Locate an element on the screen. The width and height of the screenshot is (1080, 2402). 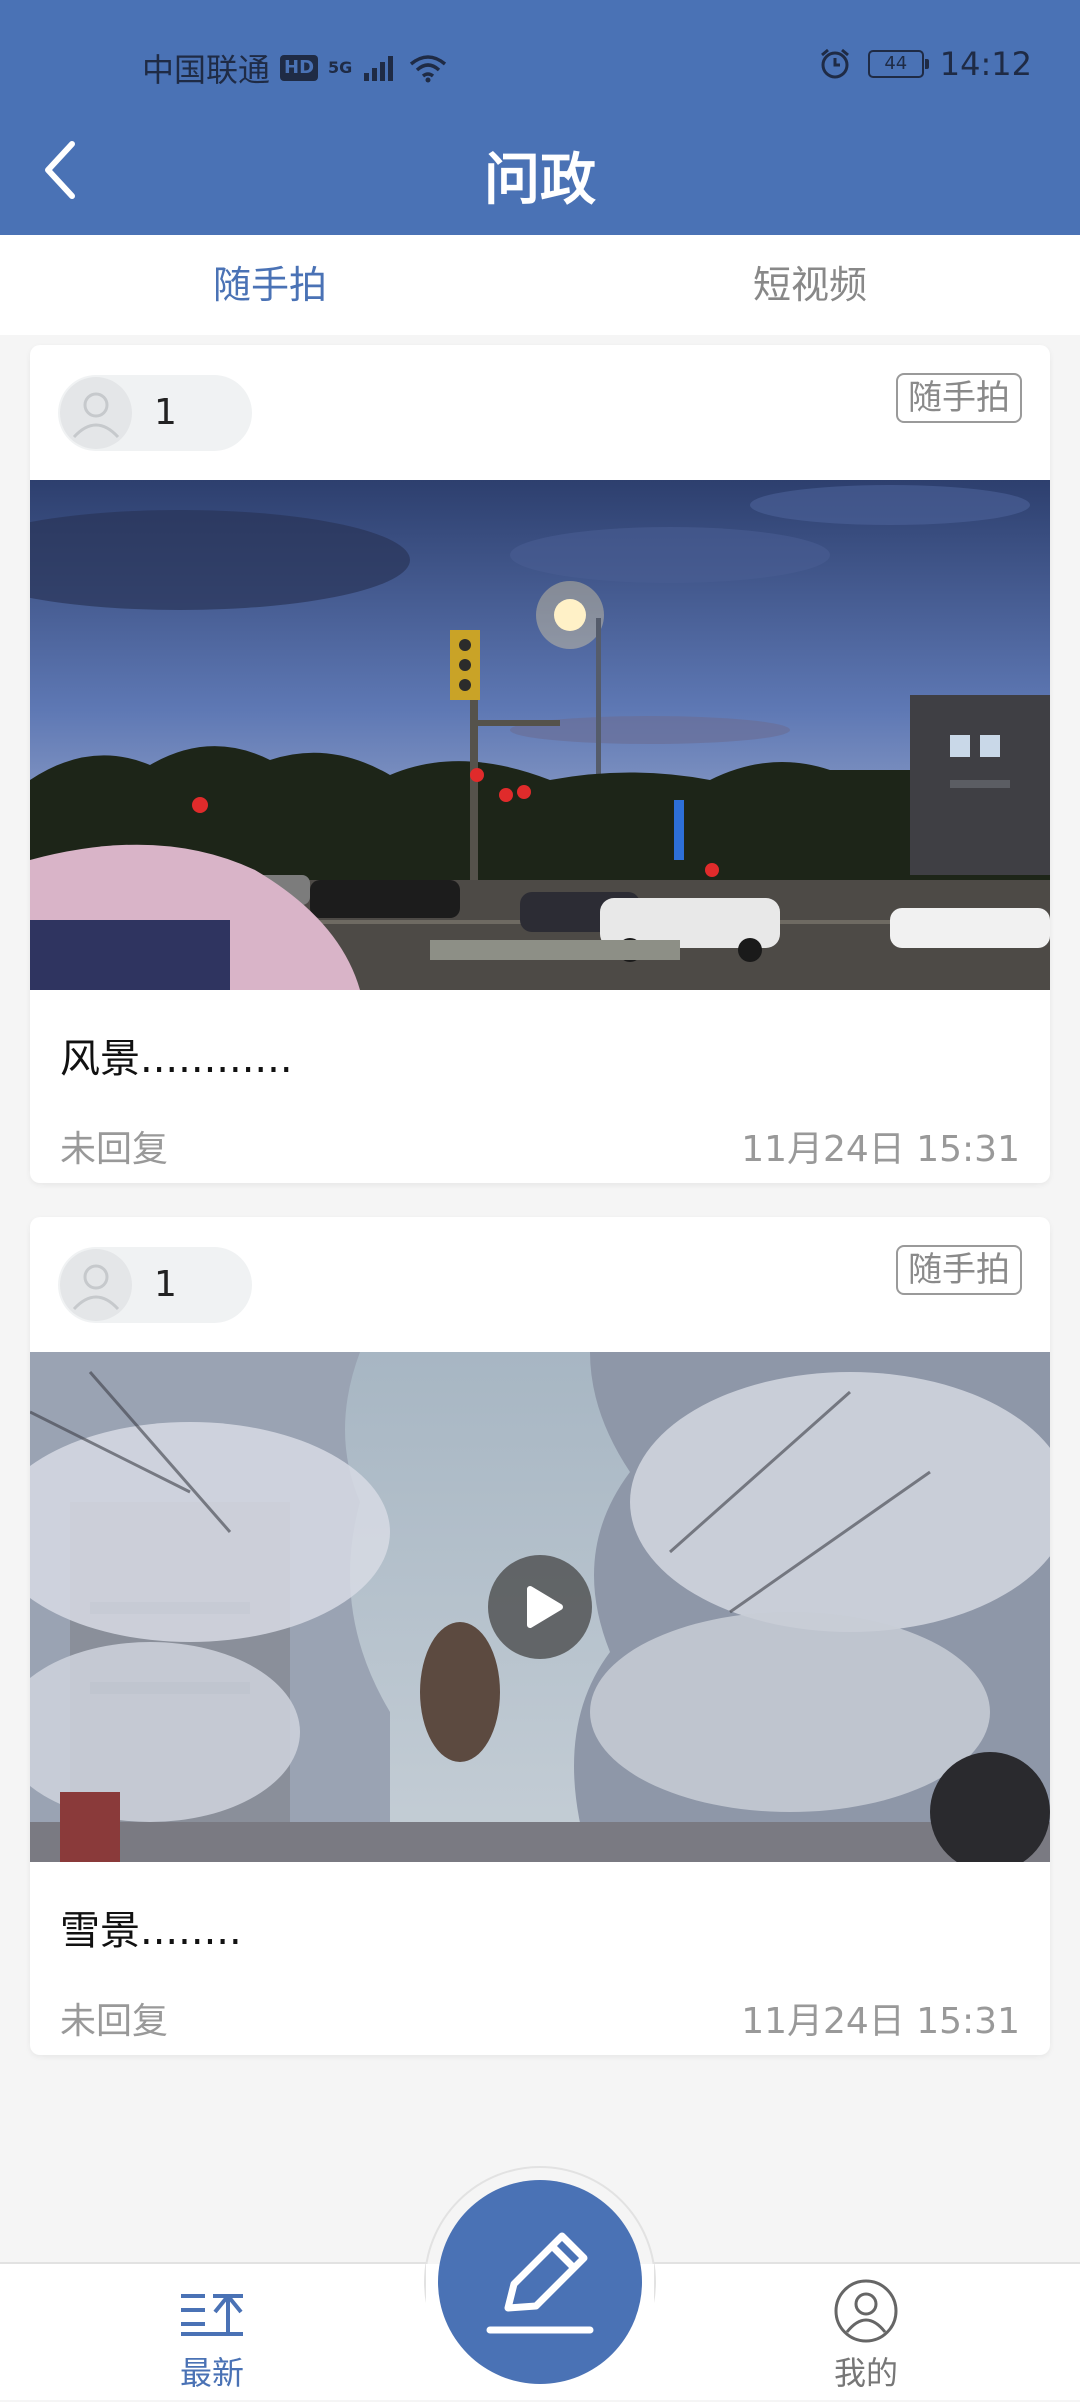
carrier-name: 中国联通 is located at coordinates (206, 70).